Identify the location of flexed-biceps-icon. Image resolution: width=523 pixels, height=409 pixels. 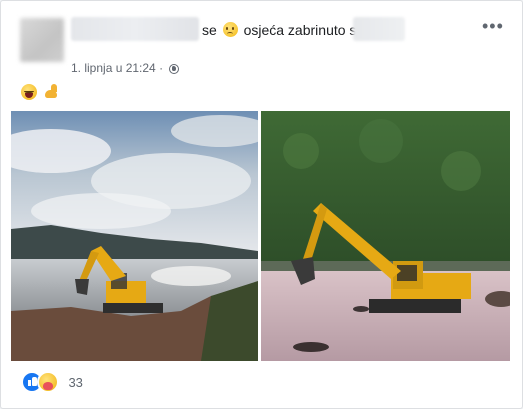
(51, 91).